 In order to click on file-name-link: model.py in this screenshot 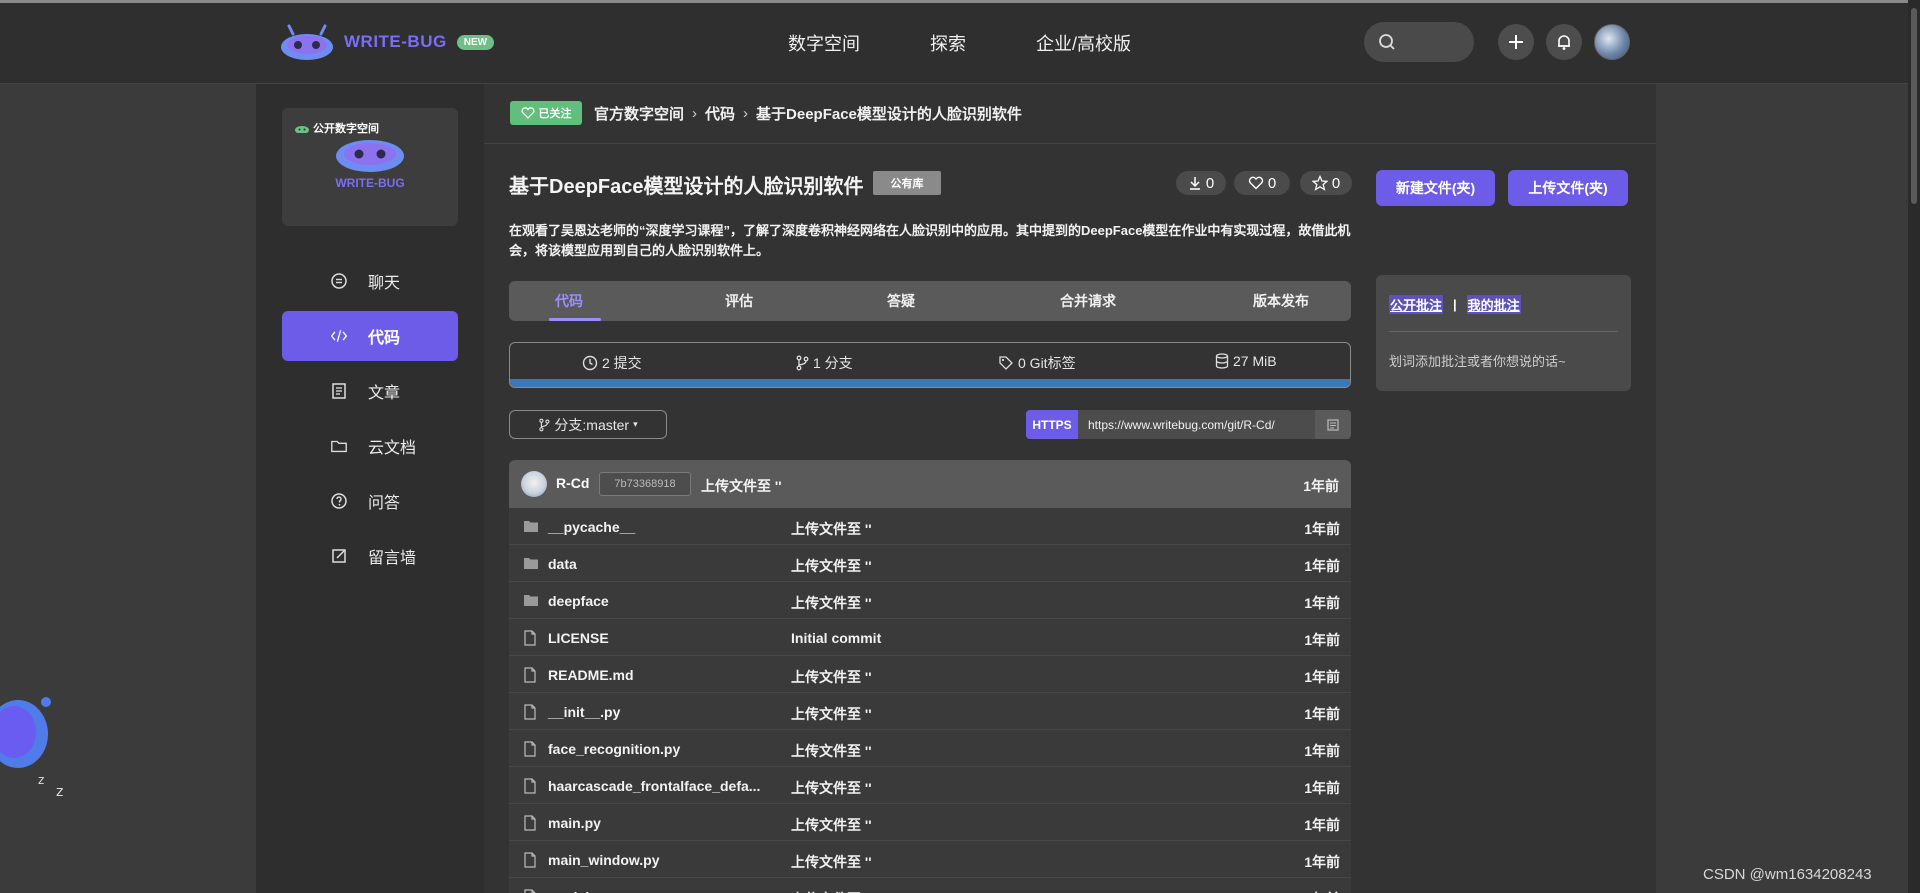, I will do `click(578, 891)`.